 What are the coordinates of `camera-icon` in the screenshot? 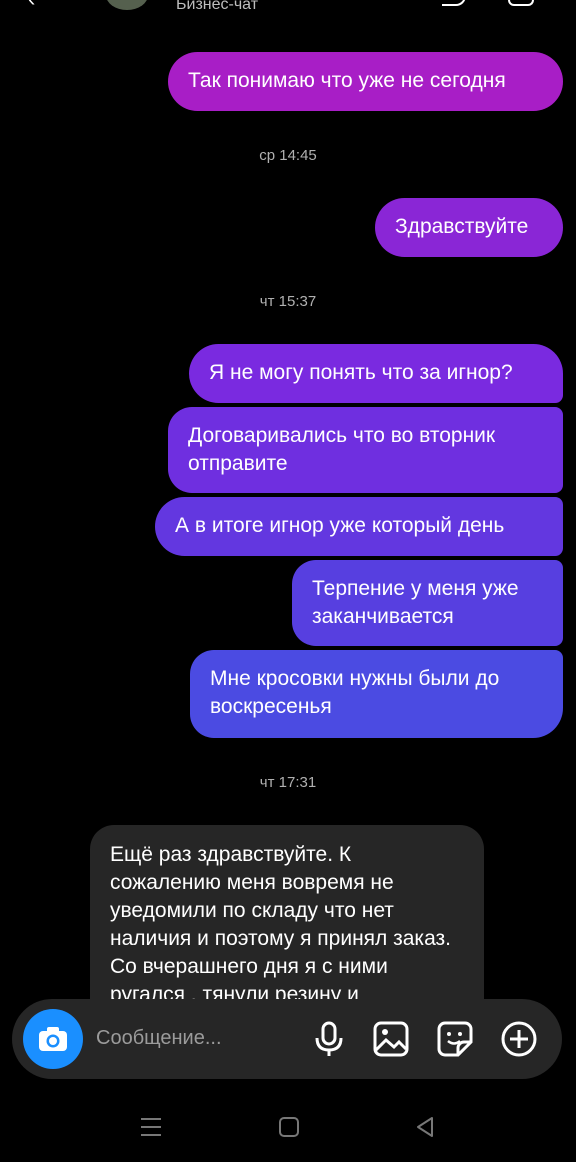 It's located at (53, 1039).